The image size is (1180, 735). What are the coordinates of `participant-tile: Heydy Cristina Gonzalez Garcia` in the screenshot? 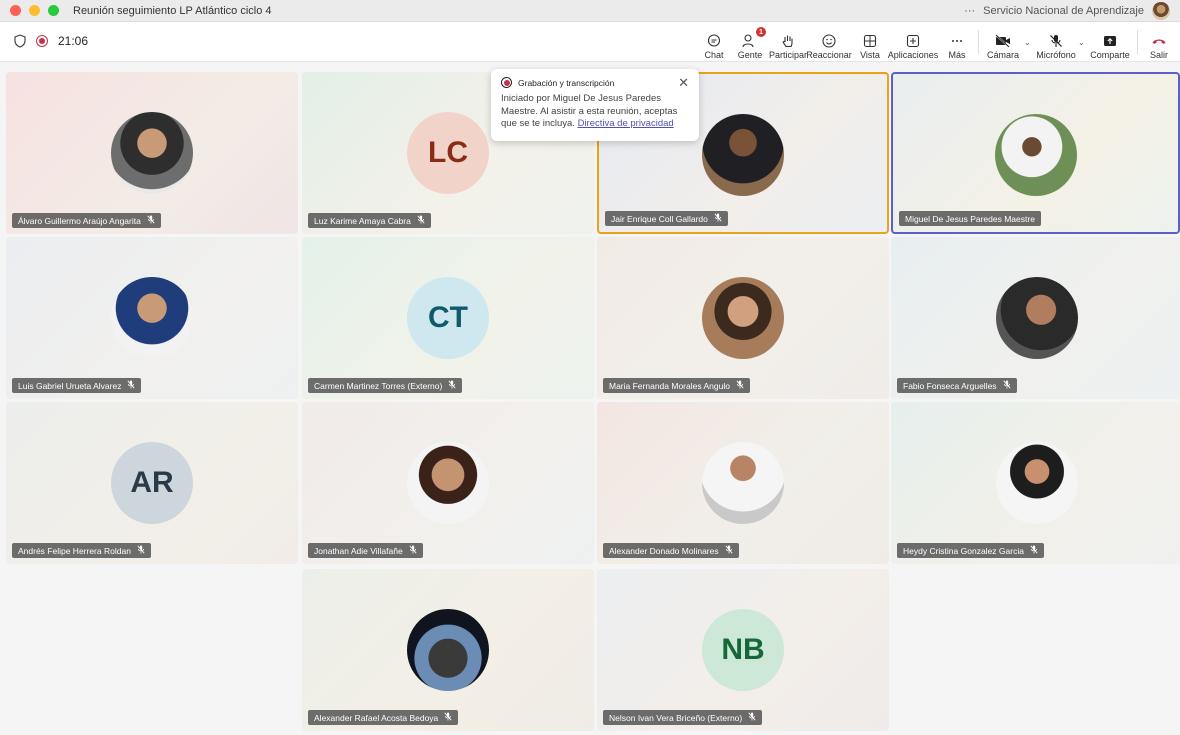 It's located at (1035, 483).